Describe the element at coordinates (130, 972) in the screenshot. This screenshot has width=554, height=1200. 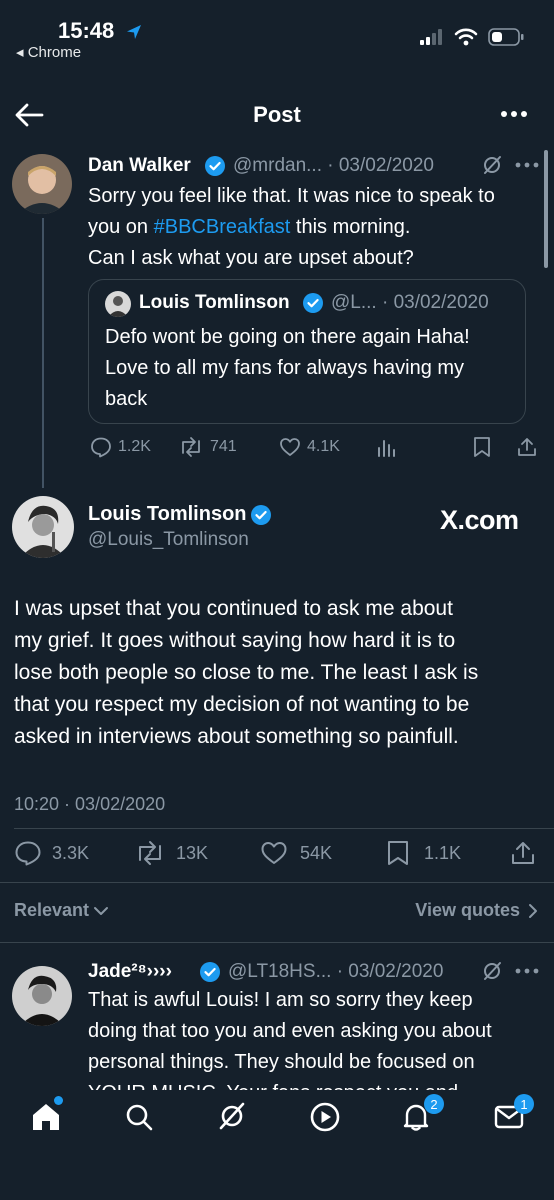
I see `reply-author-name: Jade²⁸››››` at that location.